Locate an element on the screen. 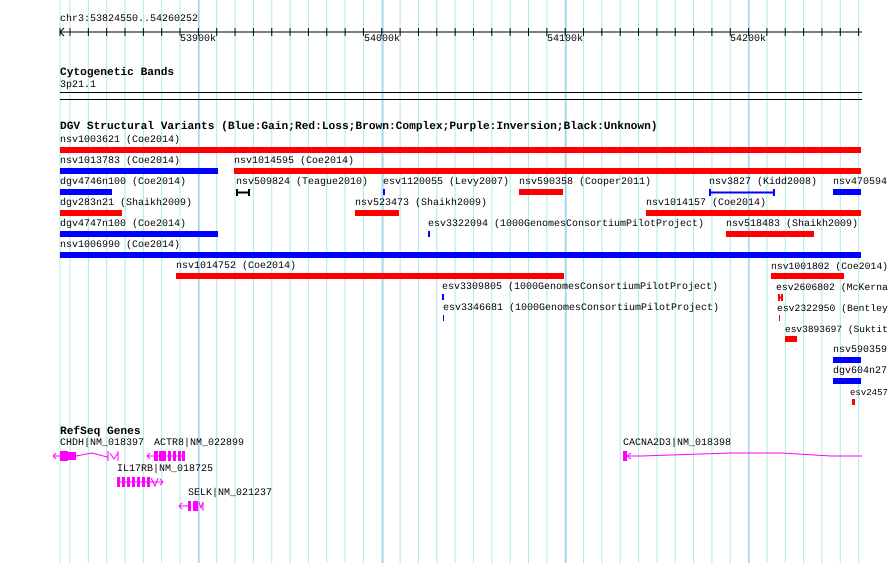 The height and width of the screenshot is (563, 890). band-label: 3p21.1 is located at coordinates (78, 85).